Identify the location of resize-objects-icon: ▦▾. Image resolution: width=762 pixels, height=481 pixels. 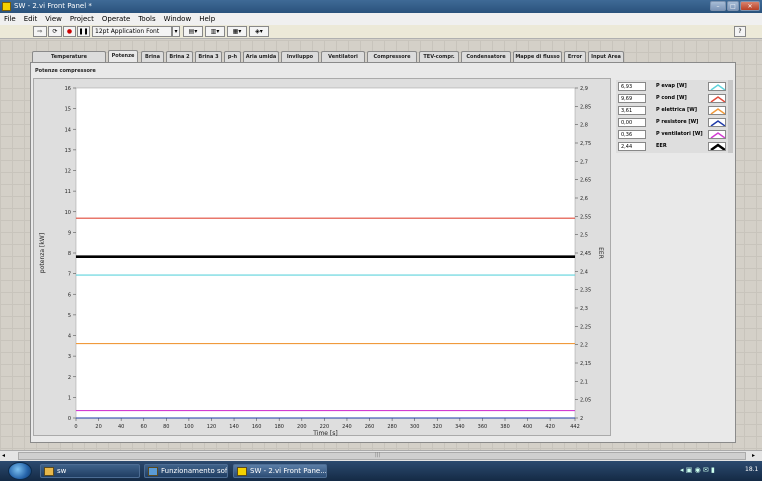
(237, 31).